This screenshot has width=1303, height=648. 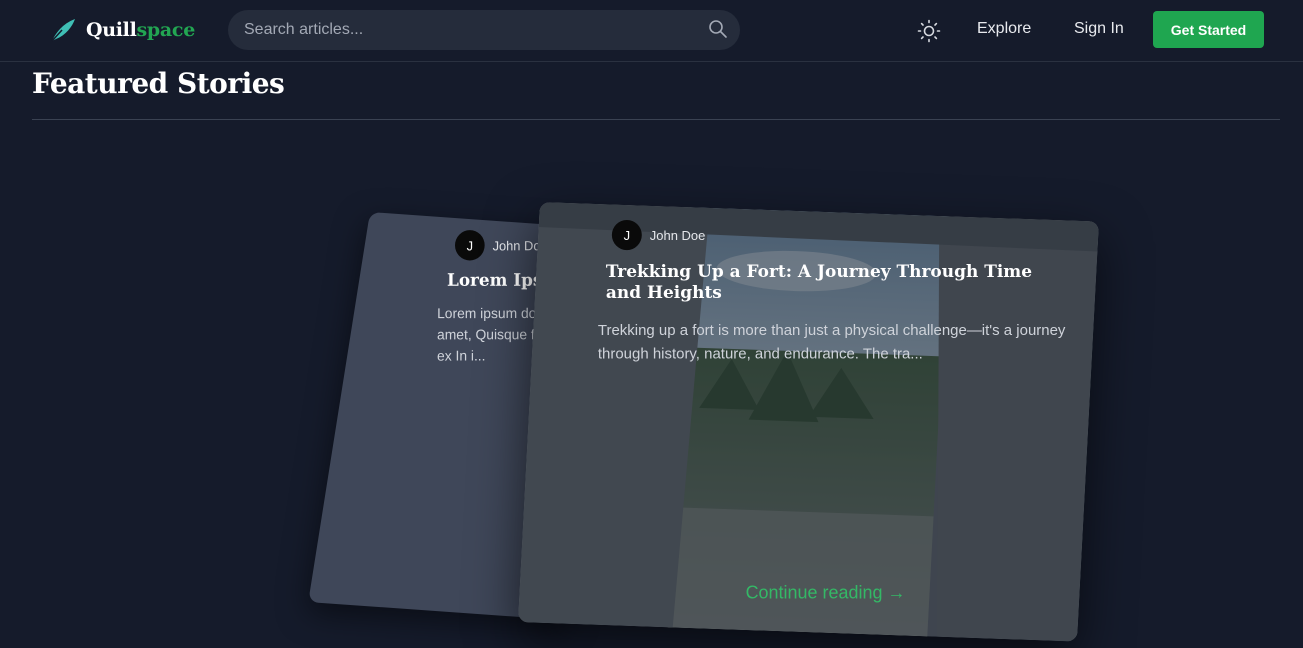 What do you see at coordinates (1208, 29) in the screenshot?
I see `get-started-button: Get Started` at bounding box center [1208, 29].